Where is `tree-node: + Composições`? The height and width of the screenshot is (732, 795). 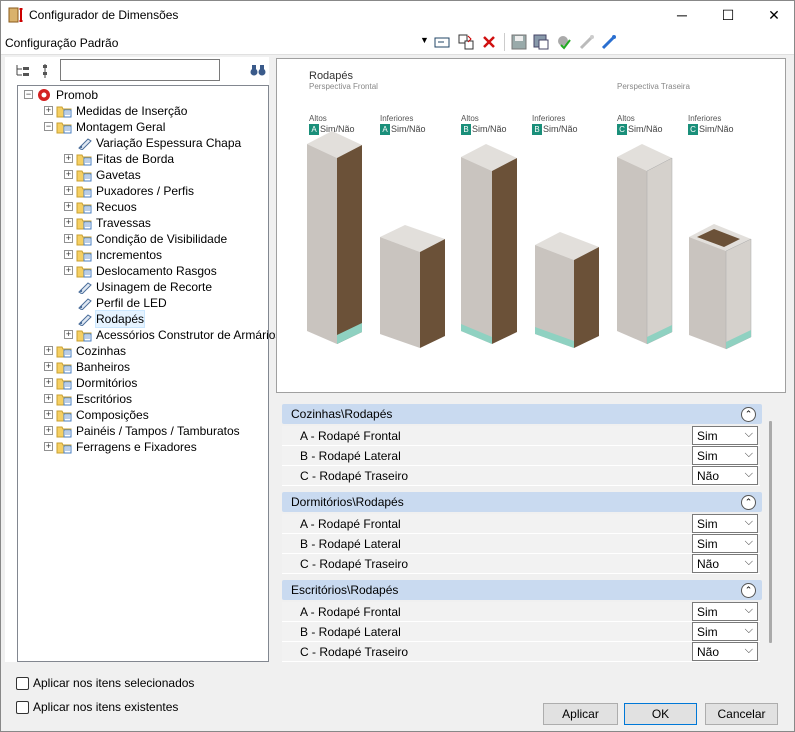 tree-node: + Composições is located at coordinates (143, 415).